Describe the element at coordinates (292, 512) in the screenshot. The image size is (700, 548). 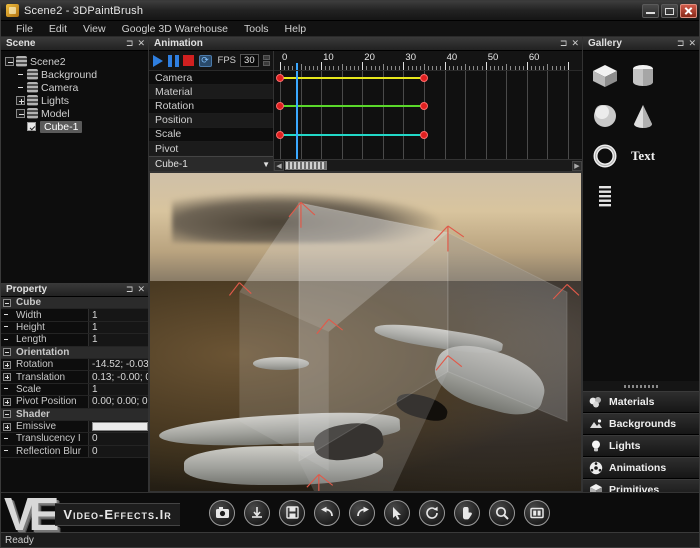
I see `save-button` at that location.